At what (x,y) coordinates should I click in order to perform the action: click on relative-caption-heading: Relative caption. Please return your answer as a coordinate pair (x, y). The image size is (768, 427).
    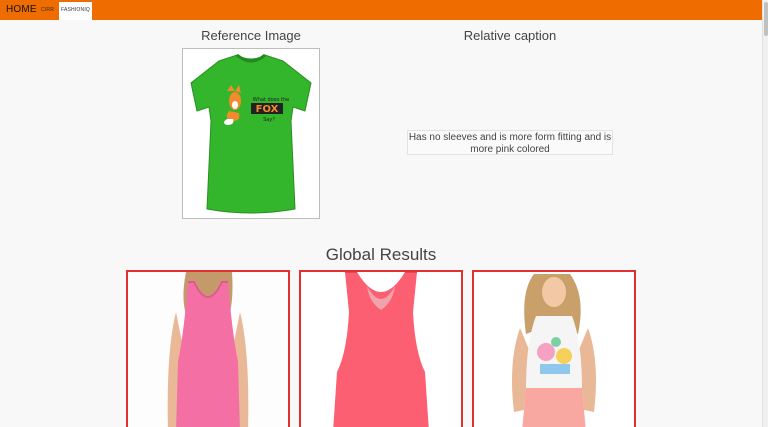
    Looking at the image, I should click on (510, 35).